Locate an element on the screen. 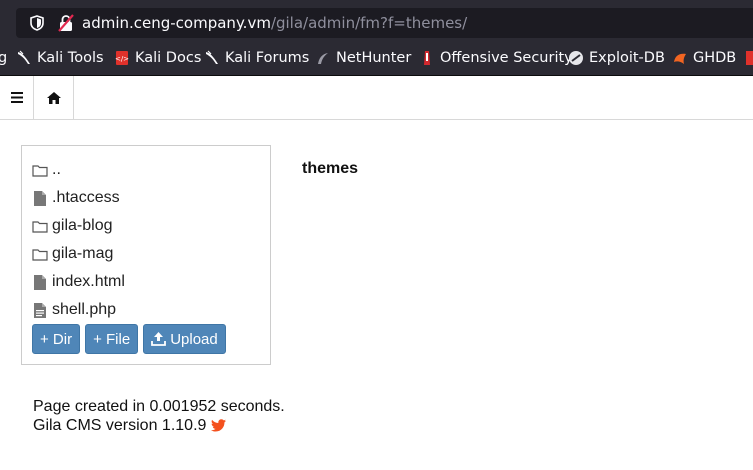  add-dir-button: + Dir is located at coordinates (56, 339).